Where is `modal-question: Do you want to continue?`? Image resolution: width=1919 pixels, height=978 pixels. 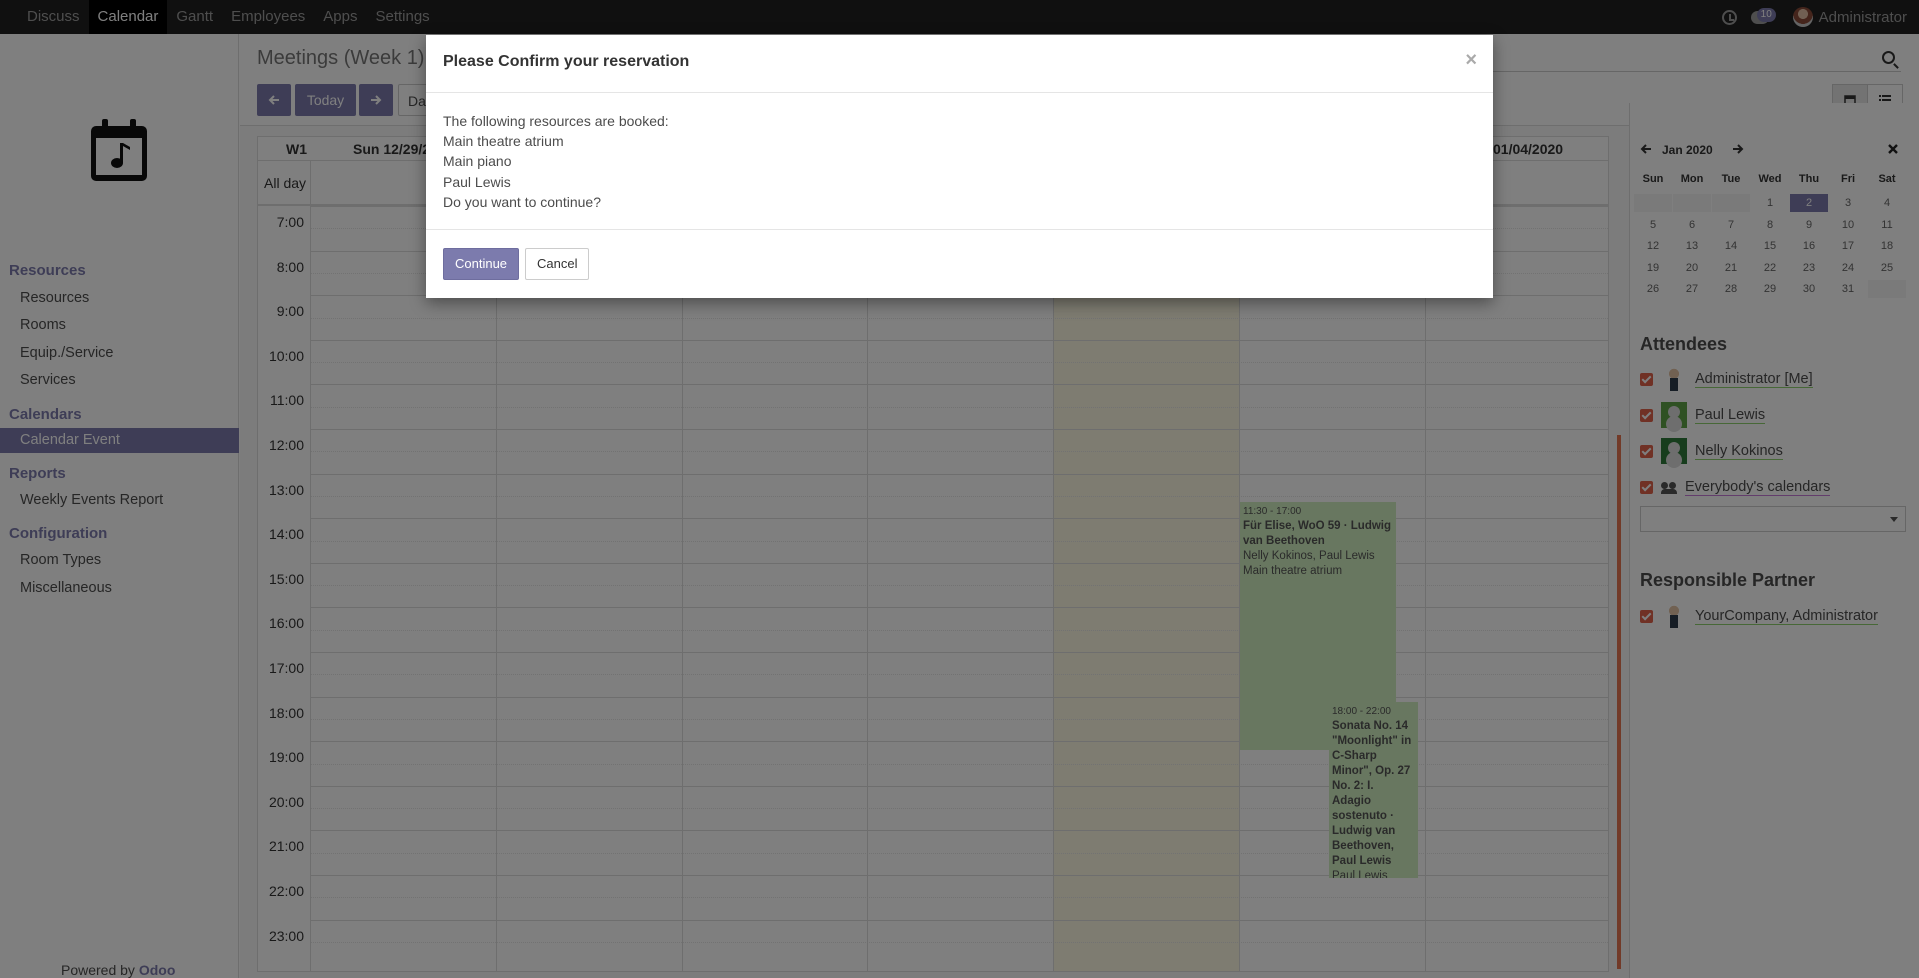
modal-question: Do you want to continue? is located at coordinates (522, 201).